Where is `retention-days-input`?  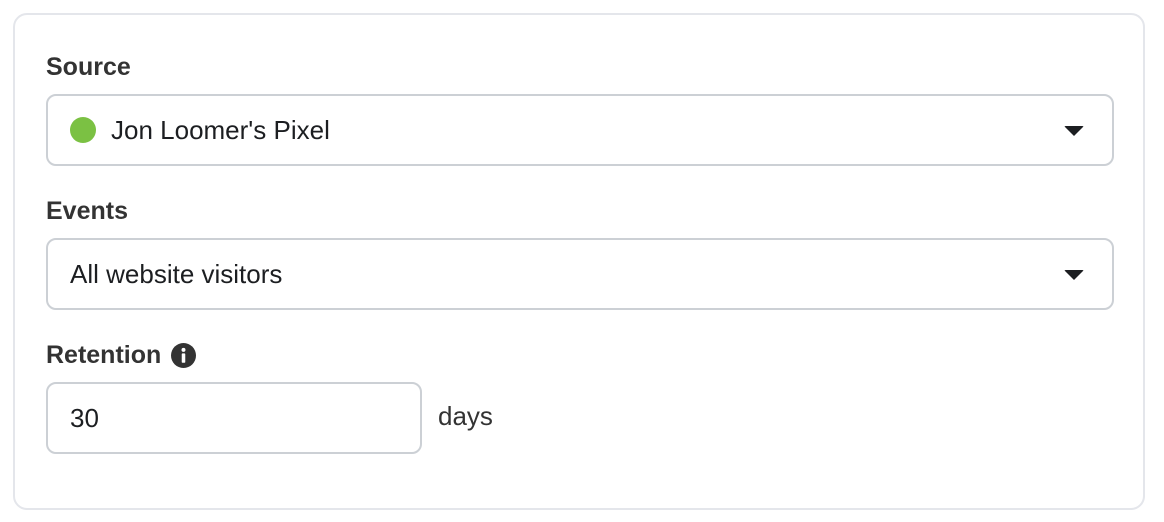
retention-days-input is located at coordinates (234, 418).